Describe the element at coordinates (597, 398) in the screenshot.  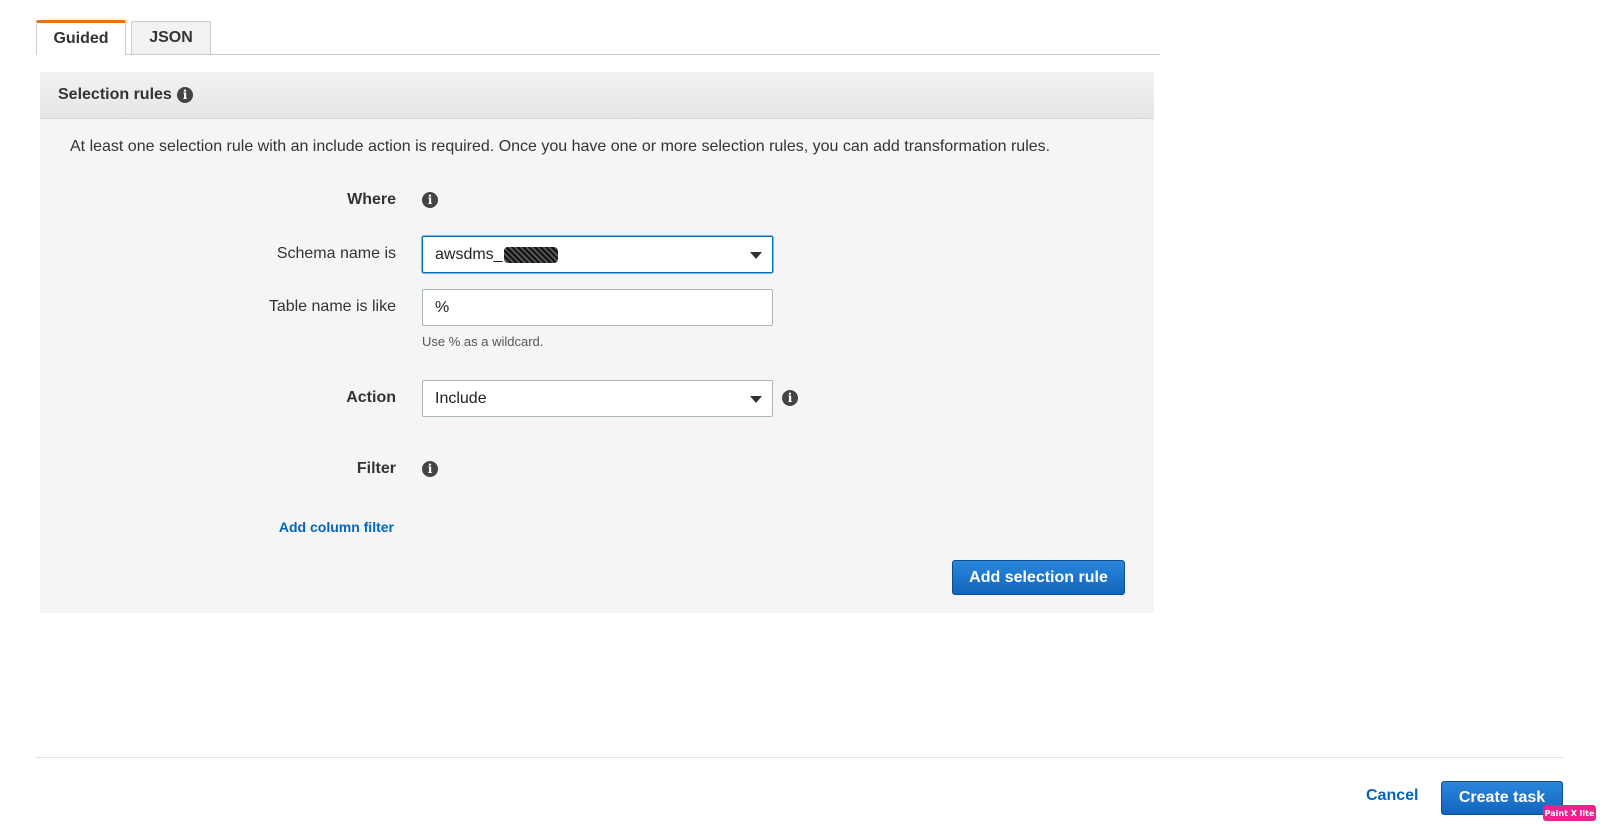
I see `action-select: Include` at that location.